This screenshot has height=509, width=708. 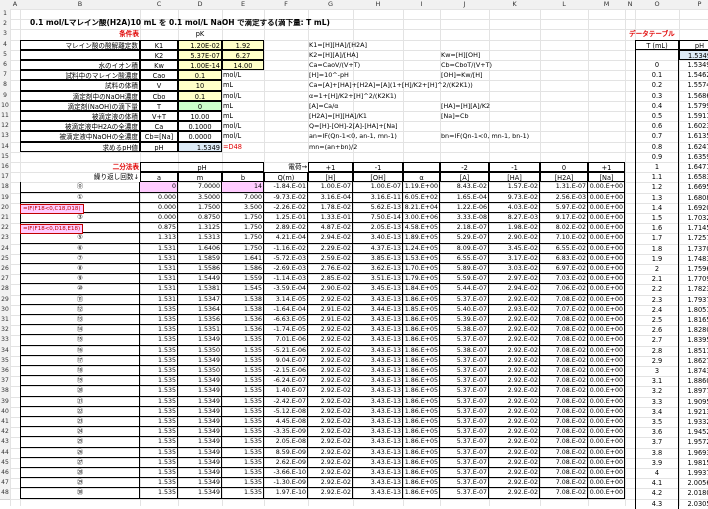 I want to click on data-table-ph: 1.6135, so click(x=693, y=136).